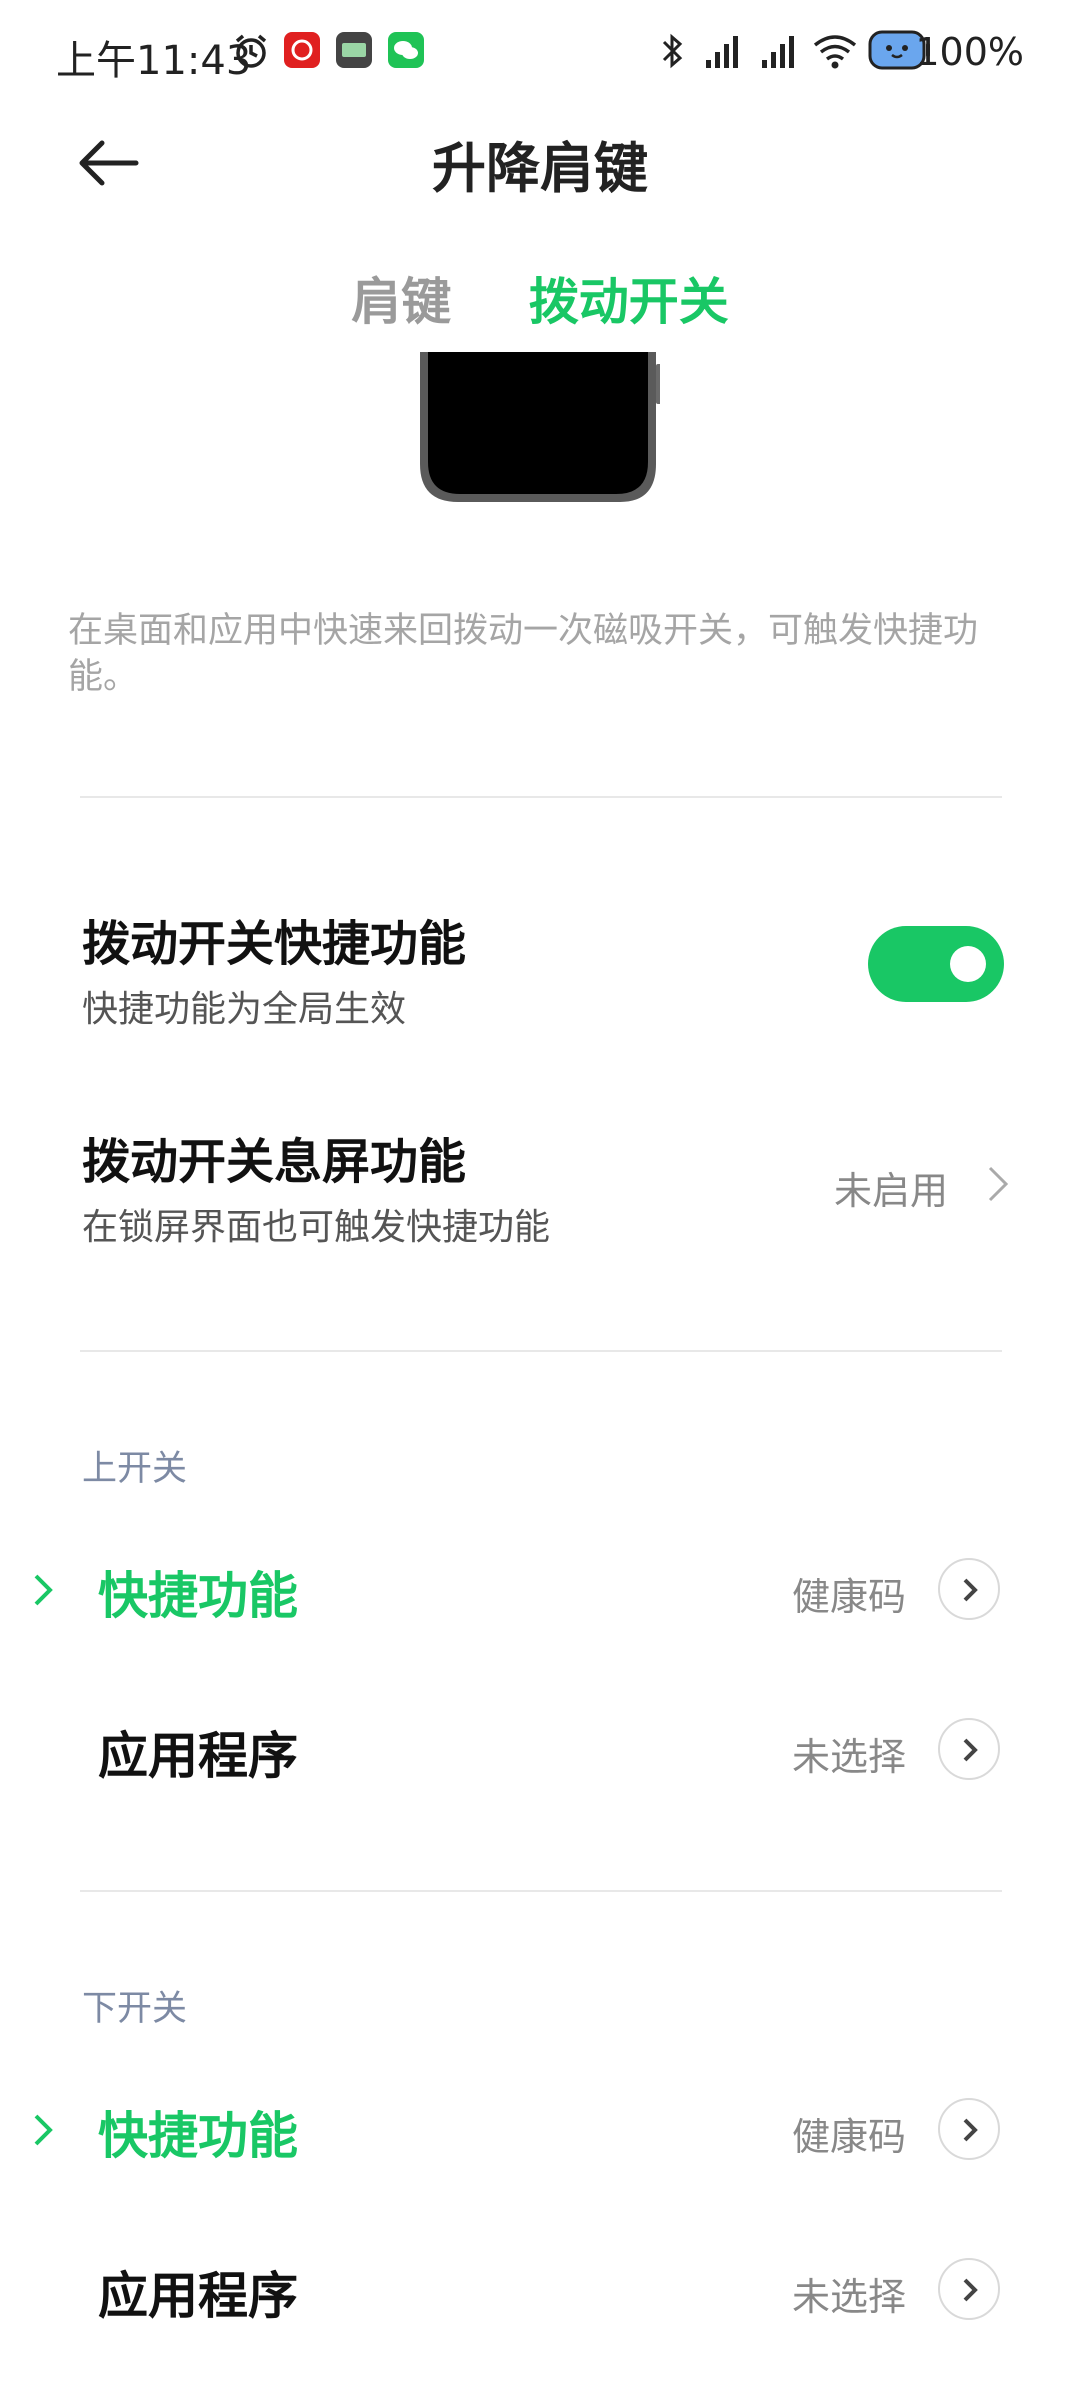 Image resolution: width=1080 pixels, height=2400 pixels. What do you see at coordinates (849, 2137) in the screenshot?
I see `lower-quick-function-value: 健康码` at bounding box center [849, 2137].